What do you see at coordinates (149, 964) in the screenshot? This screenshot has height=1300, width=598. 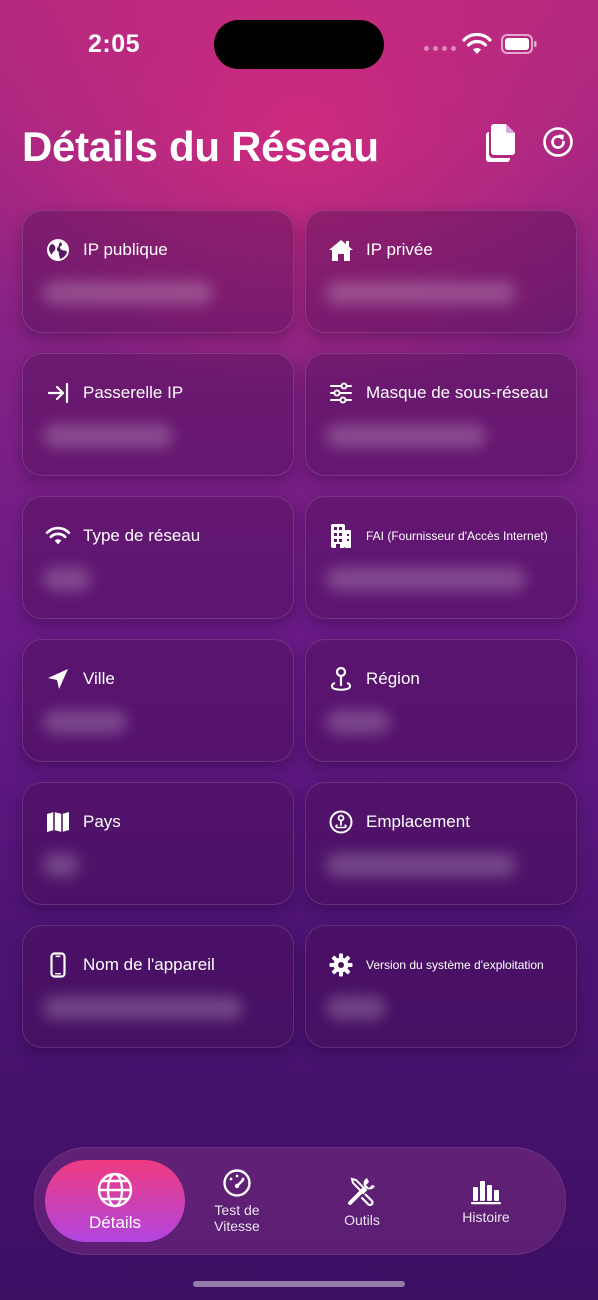 I see `card-label: Nom de l'appareil` at bounding box center [149, 964].